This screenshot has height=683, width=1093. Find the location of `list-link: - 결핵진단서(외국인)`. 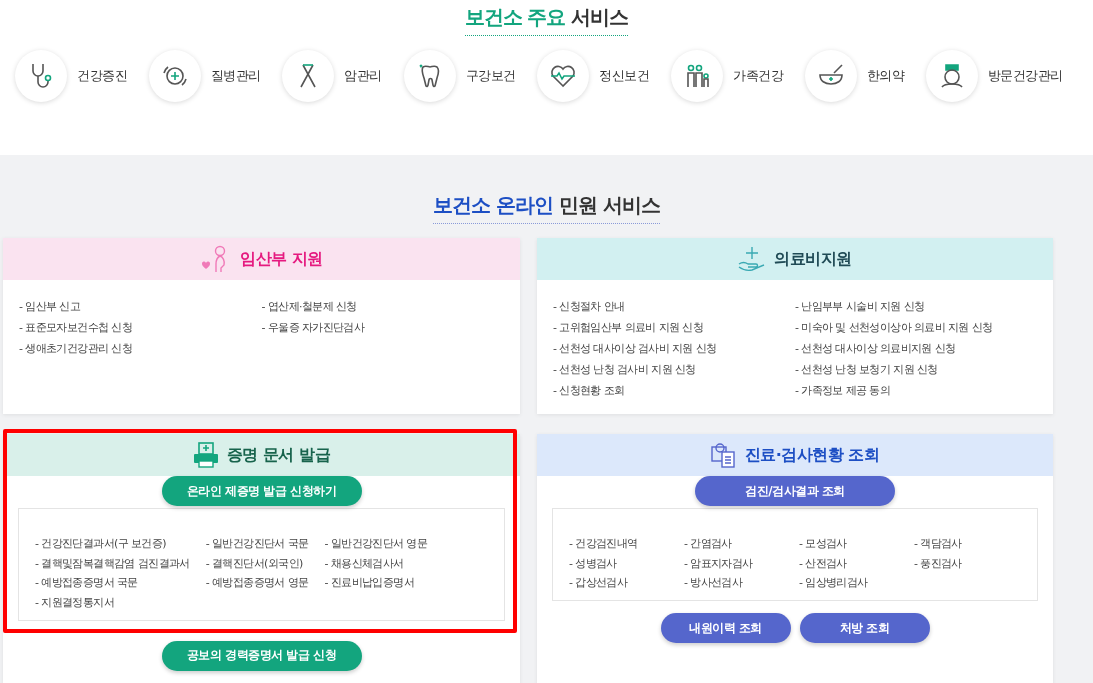

list-link: - 결핵진단서(외국인) is located at coordinates (257, 563).